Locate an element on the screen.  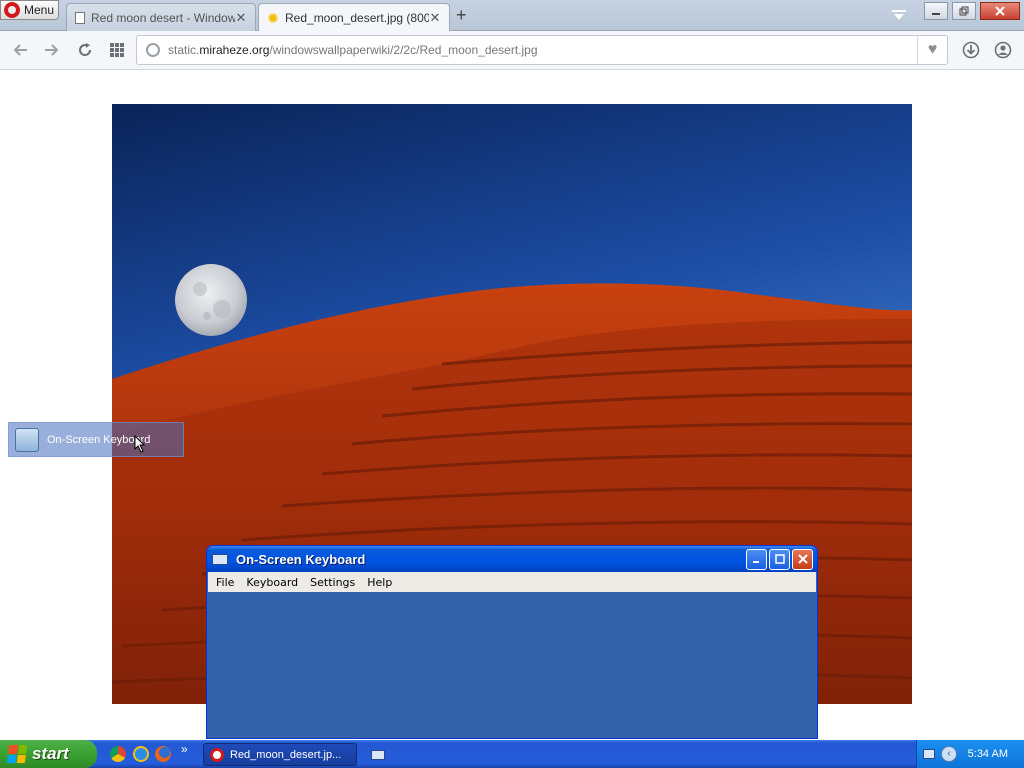
back-arrow-icon is located at coordinates (21, 50).